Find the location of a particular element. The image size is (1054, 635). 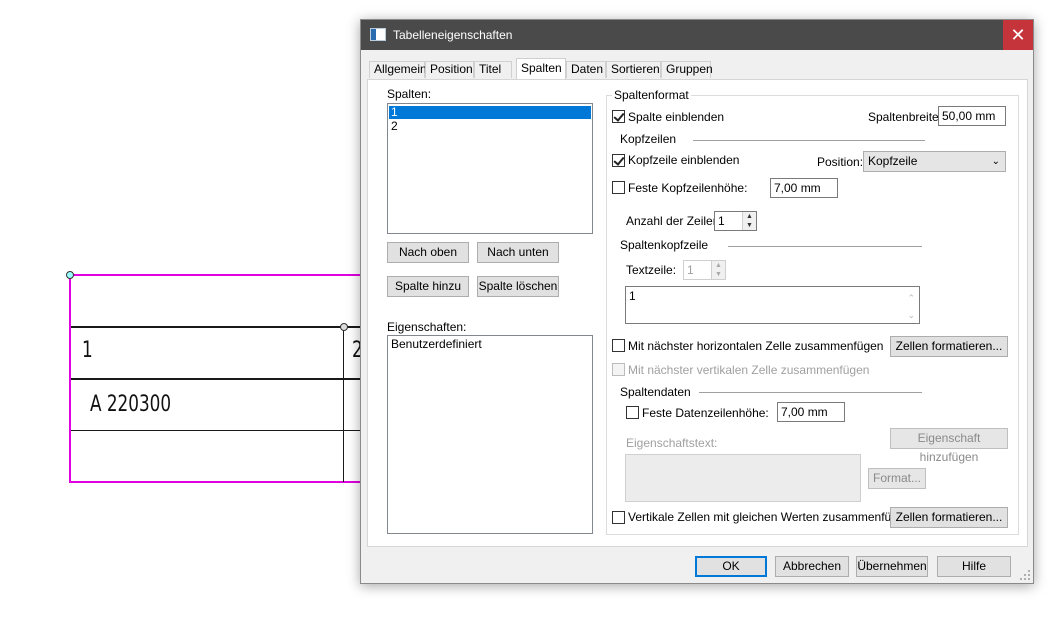

fixed-header-height-label: Feste Kopfzeilenhöhe: is located at coordinates (688, 188).